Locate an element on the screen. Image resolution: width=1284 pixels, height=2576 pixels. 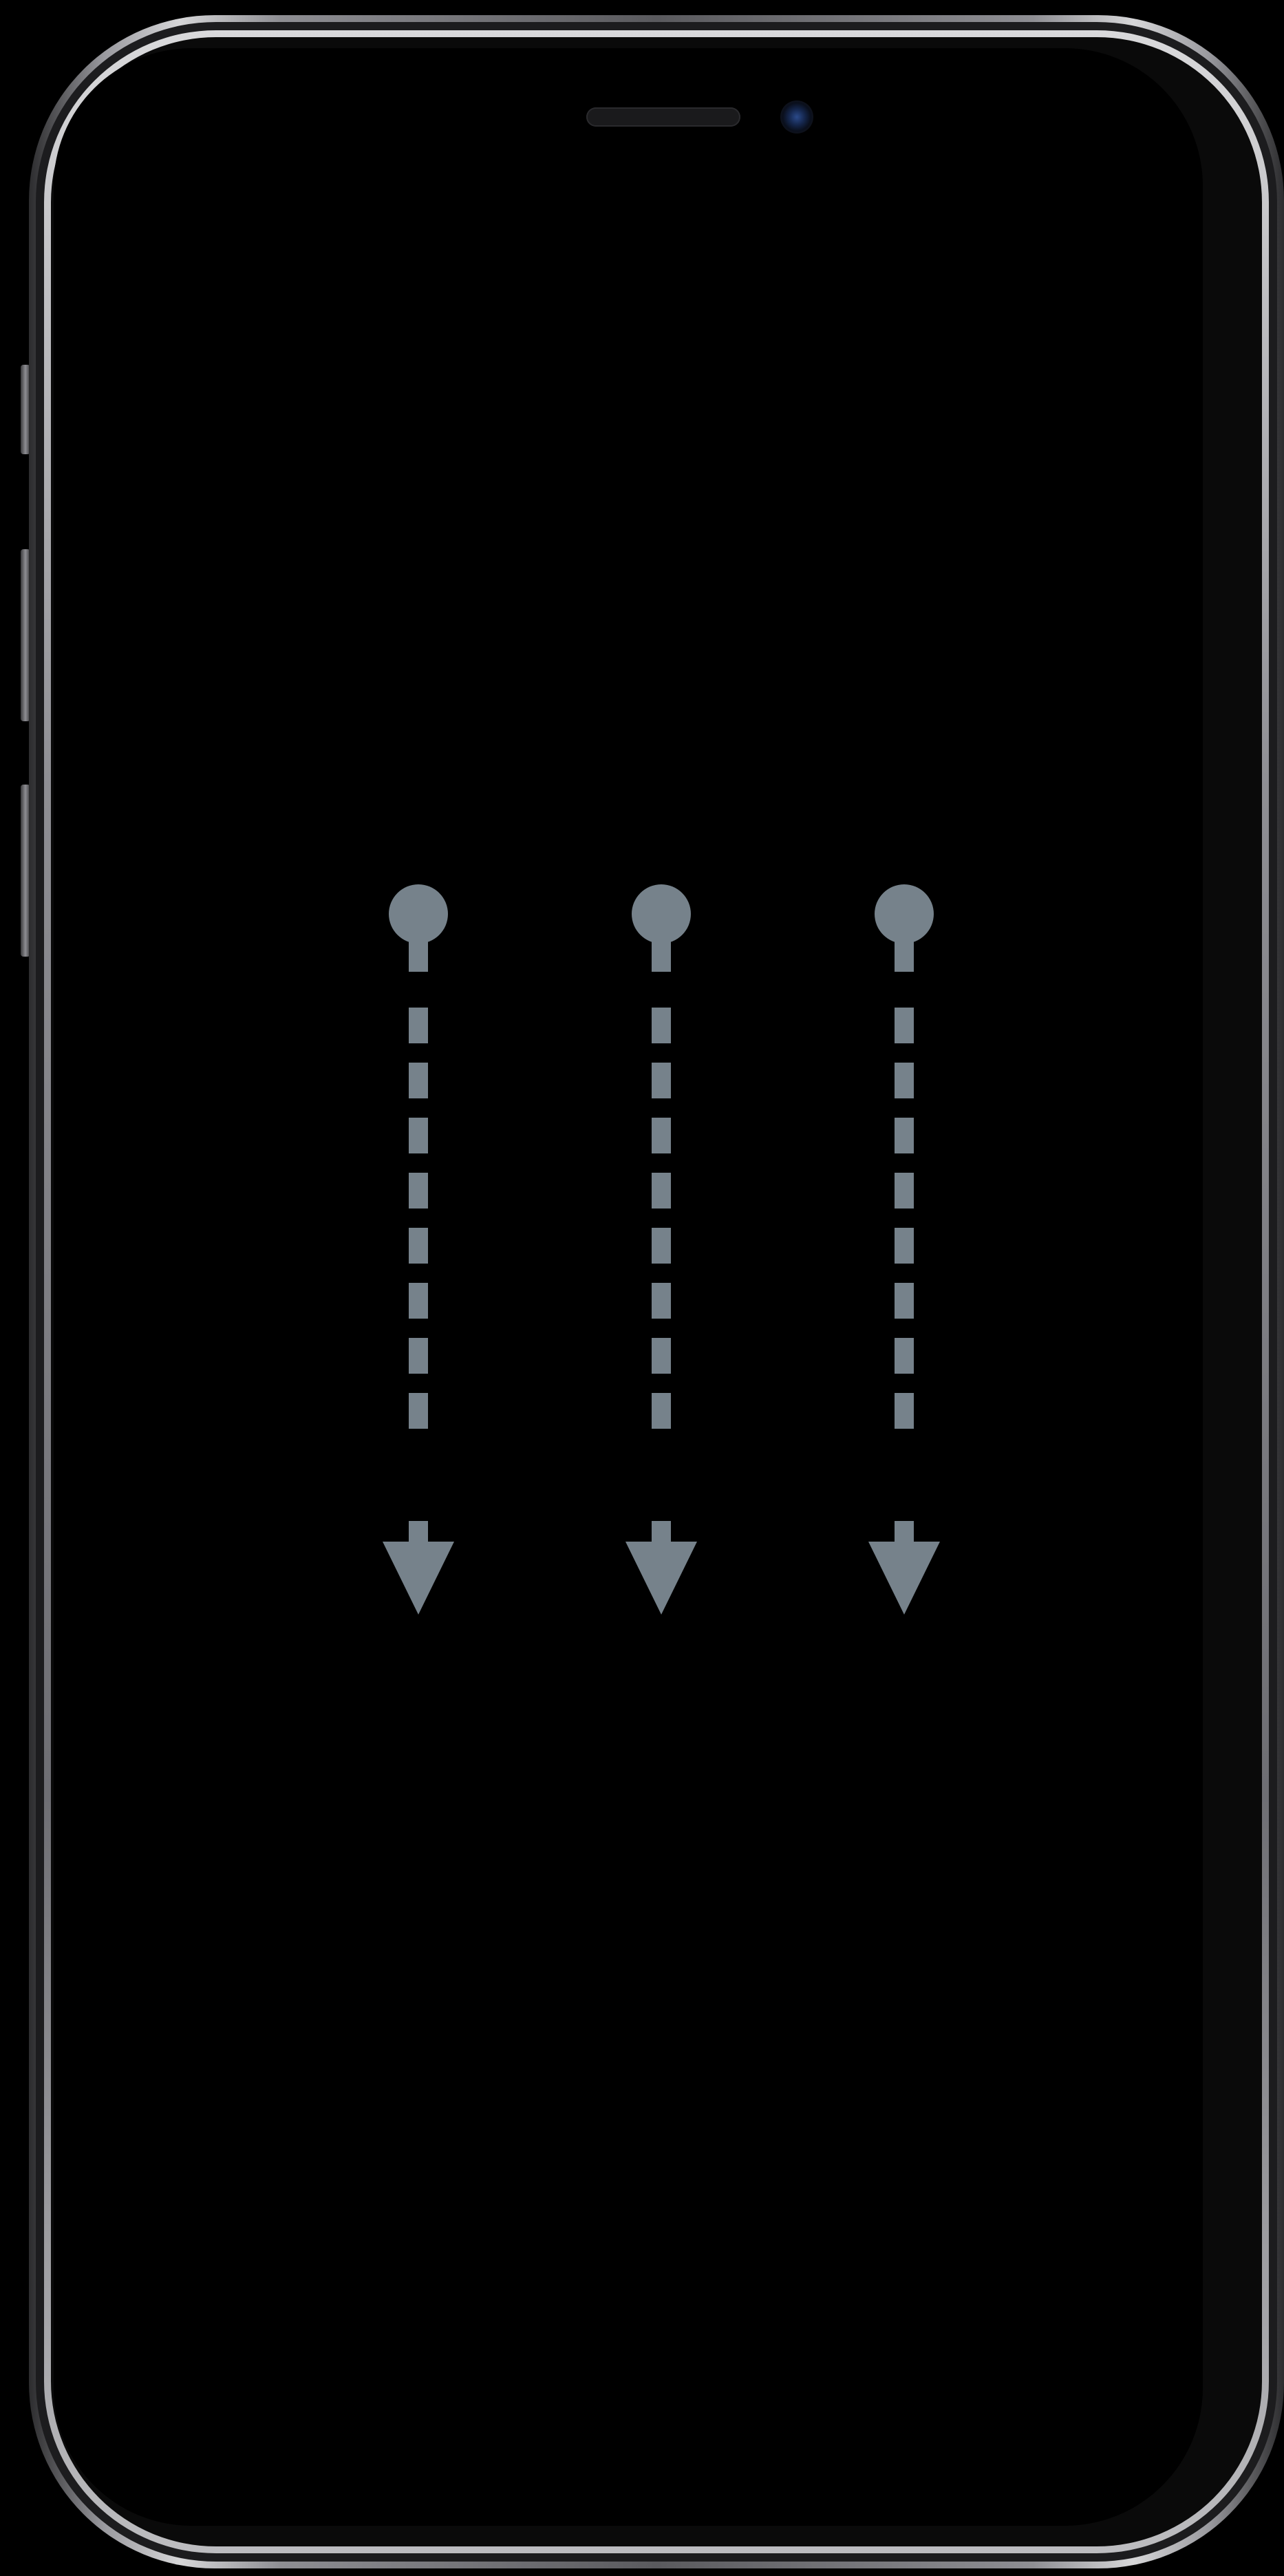
three-finger-swipe-down-gesture is located at coordinates (662, 1249).